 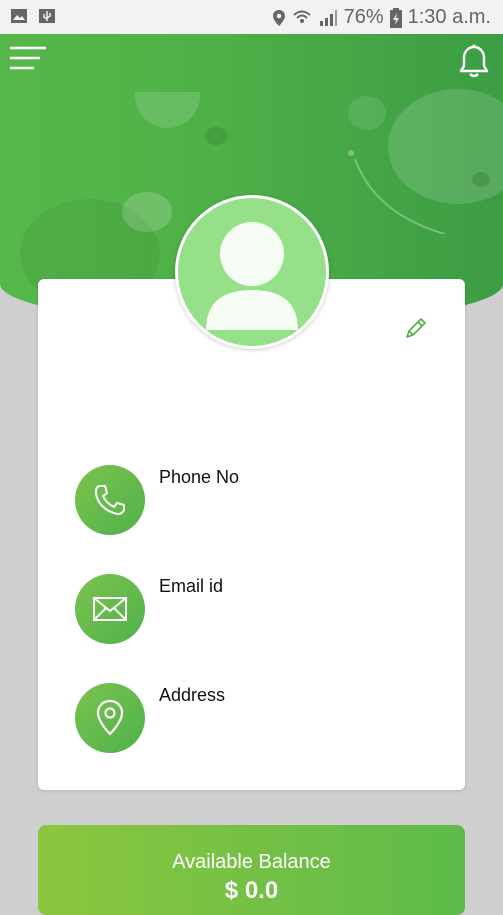 What do you see at coordinates (191, 586) in the screenshot?
I see `email-label: Email id` at bounding box center [191, 586].